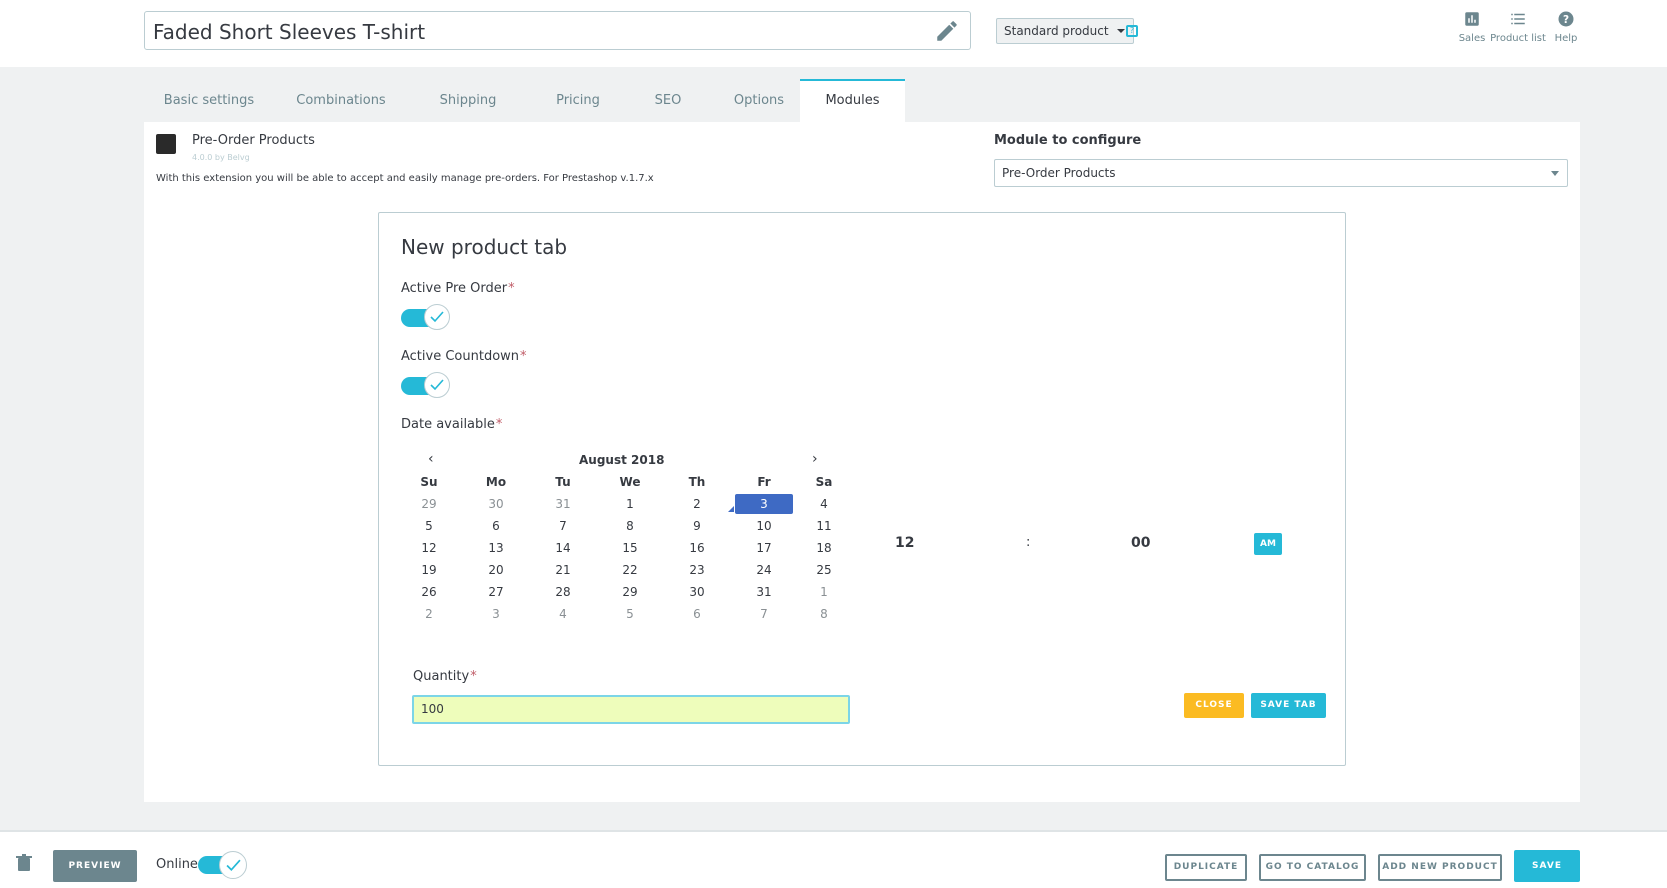 This screenshot has height=888, width=1667. What do you see at coordinates (1288, 705) in the screenshot?
I see `save-tab-button: SAVE TAB` at bounding box center [1288, 705].